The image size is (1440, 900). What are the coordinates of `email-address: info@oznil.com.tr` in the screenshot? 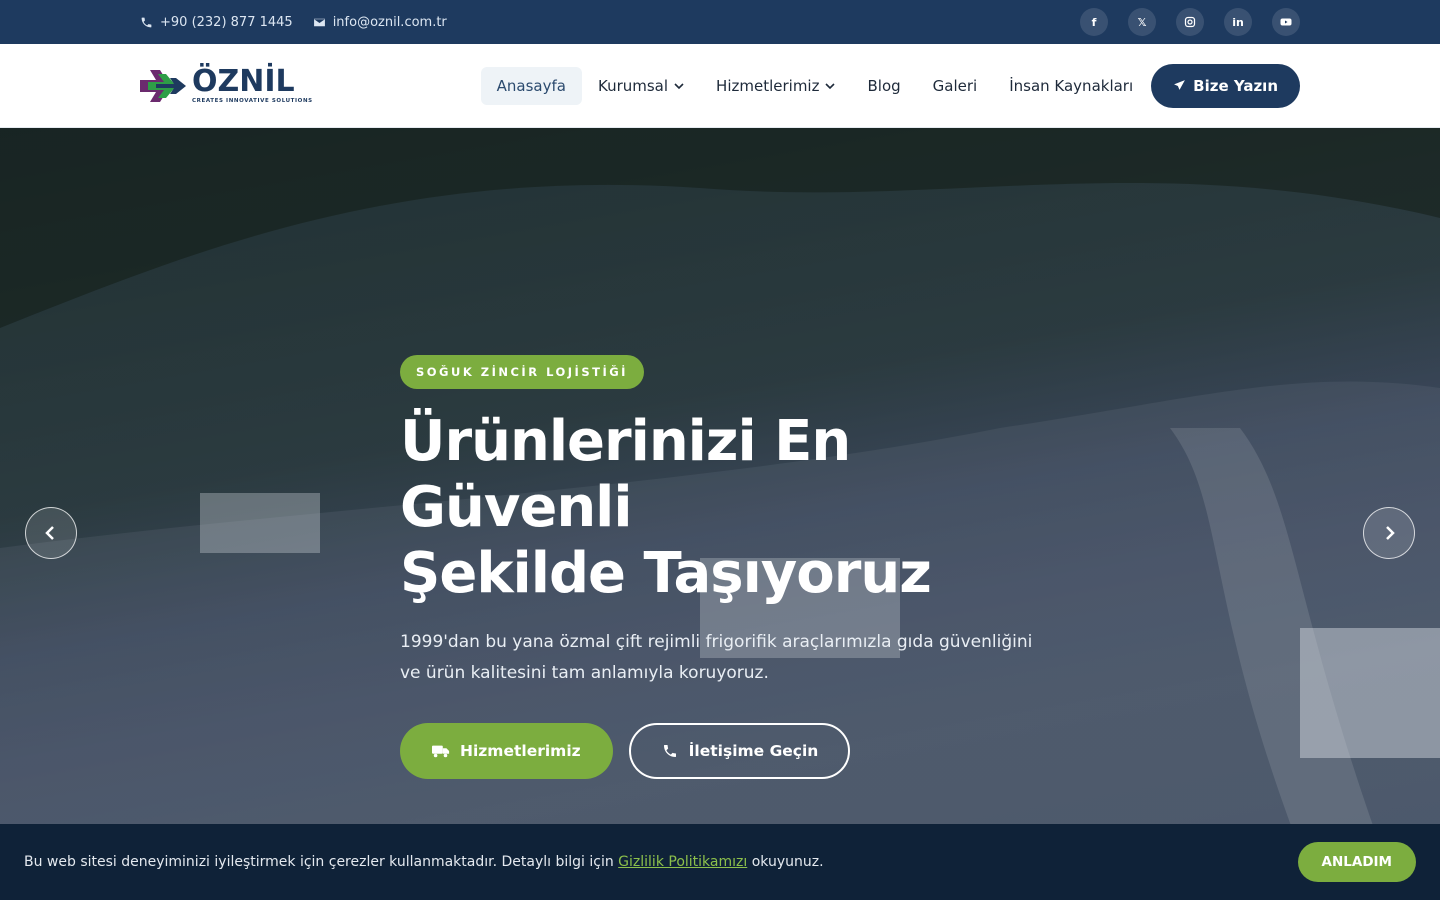 It's located at (389, 22).